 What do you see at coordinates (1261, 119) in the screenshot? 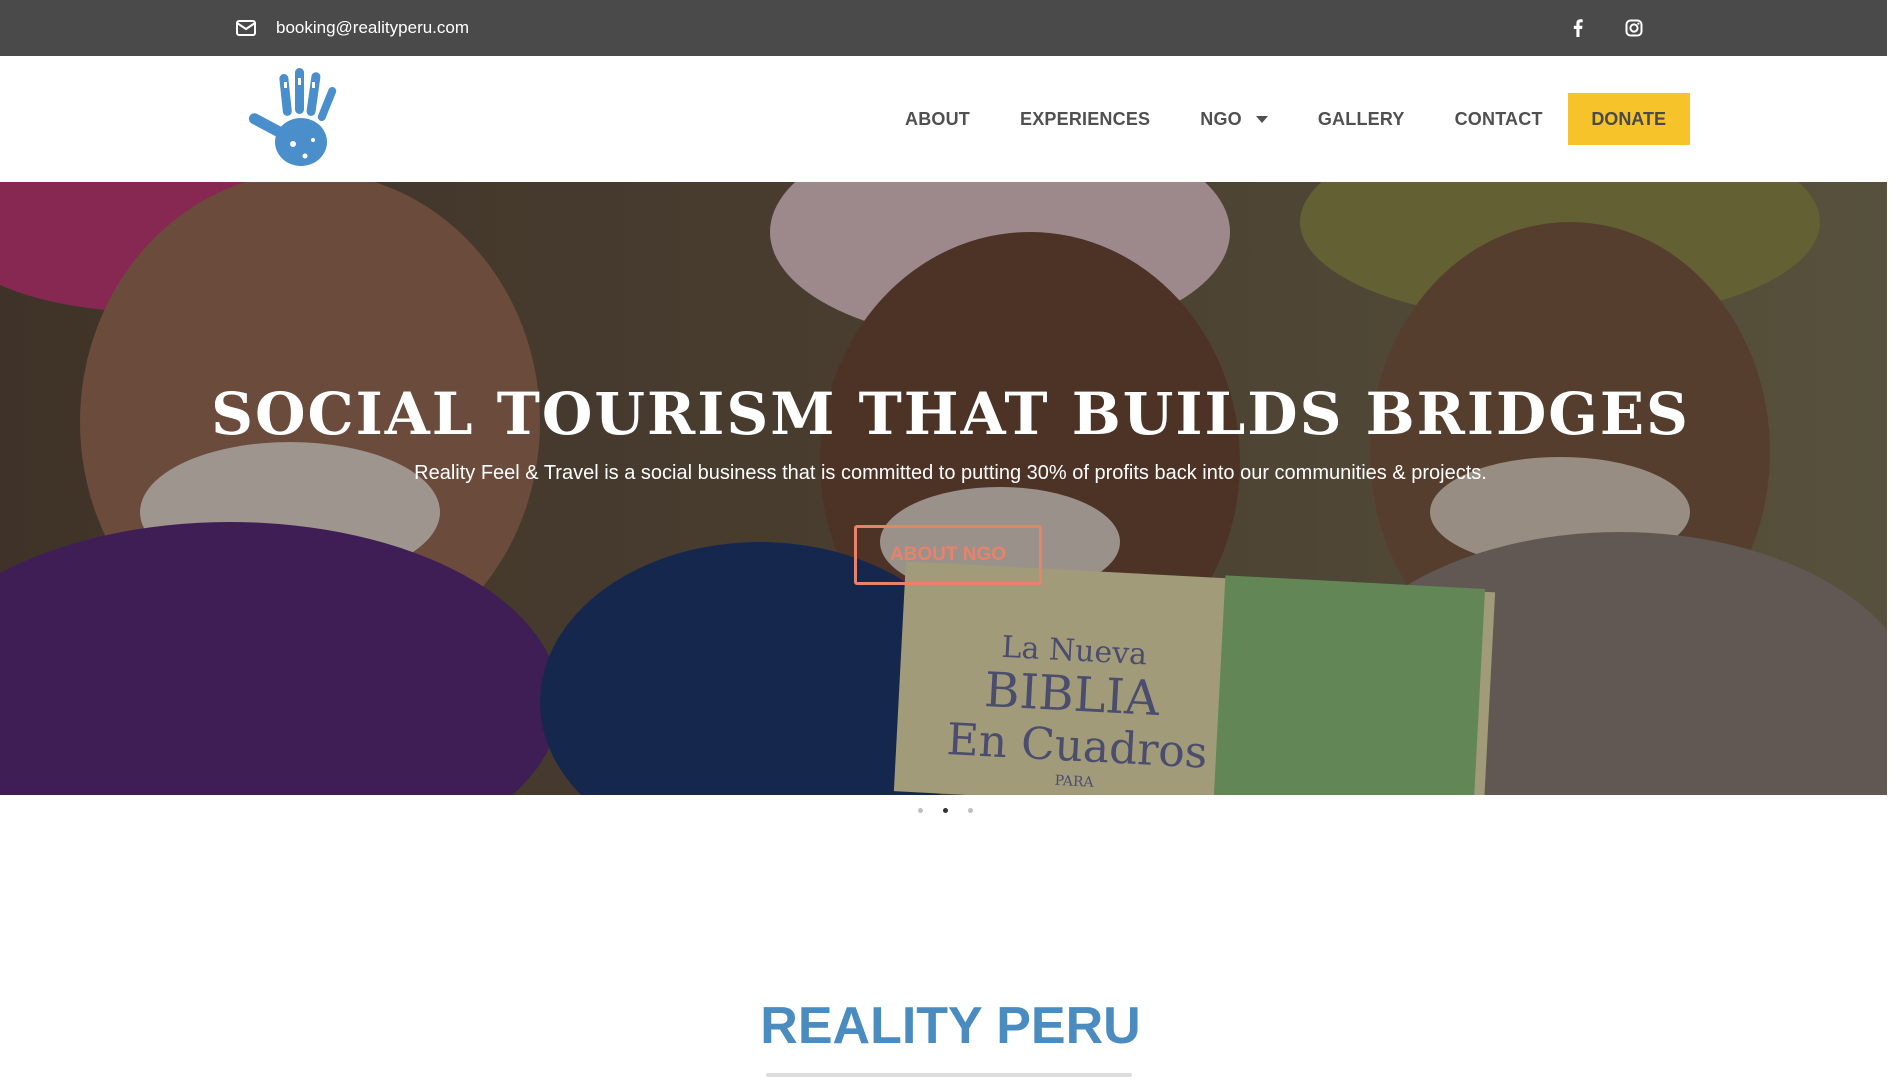
I see `caret-down-icon` at bounding box center [1261, 119].